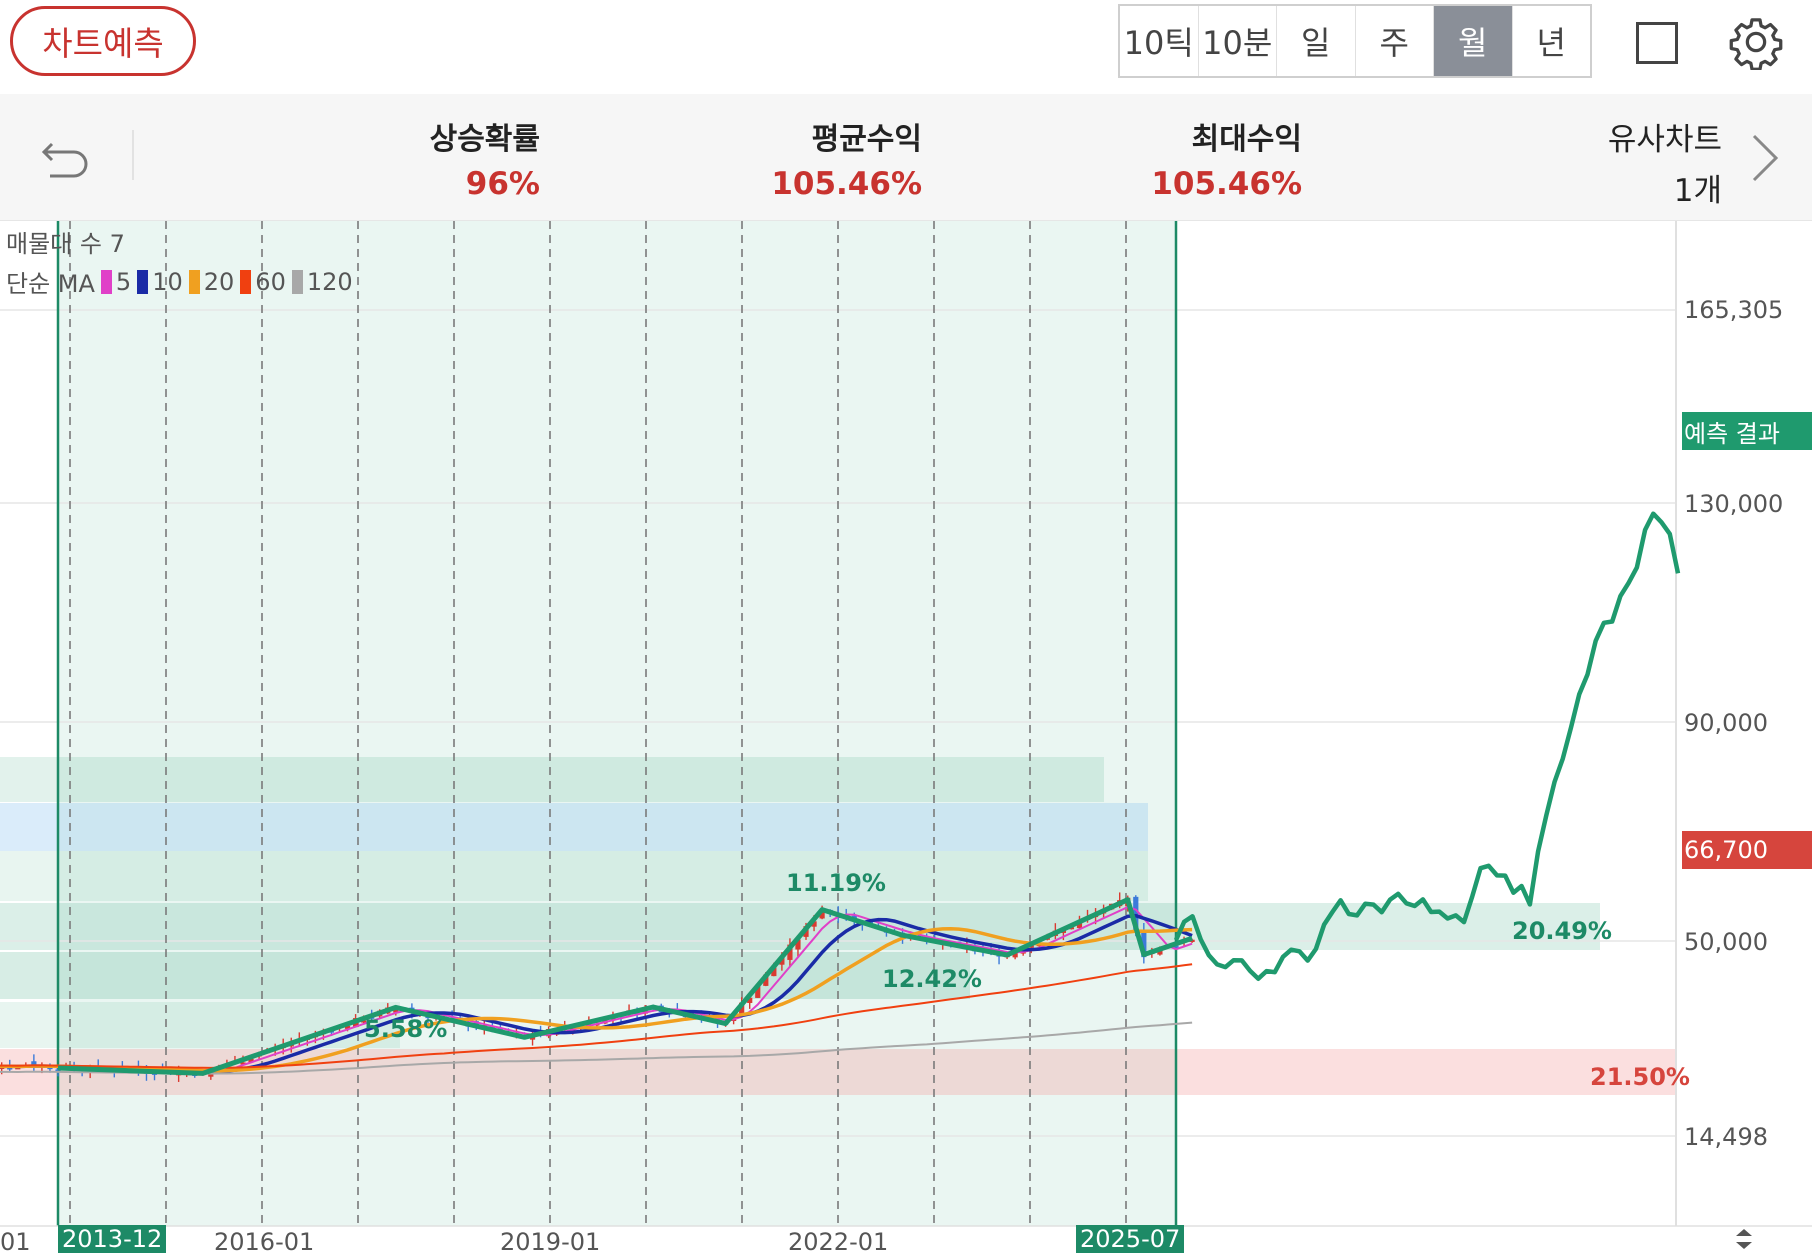 The width and height of the screenshot is (1812, 1256). Describe the element at coordinates (1226, 184) in the screenshot. I see `max-return-value: 105.46%` at that location.